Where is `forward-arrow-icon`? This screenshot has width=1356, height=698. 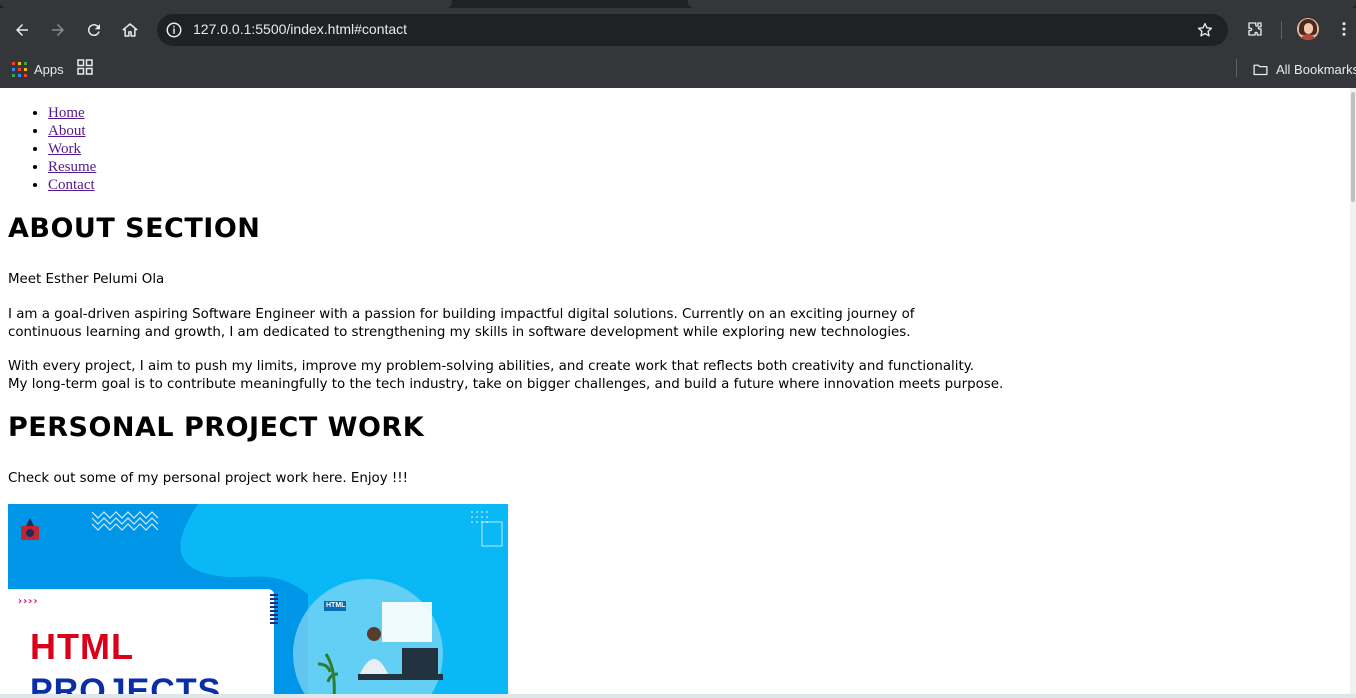 forward-arrow-icon is located at coordinates (58, 30).